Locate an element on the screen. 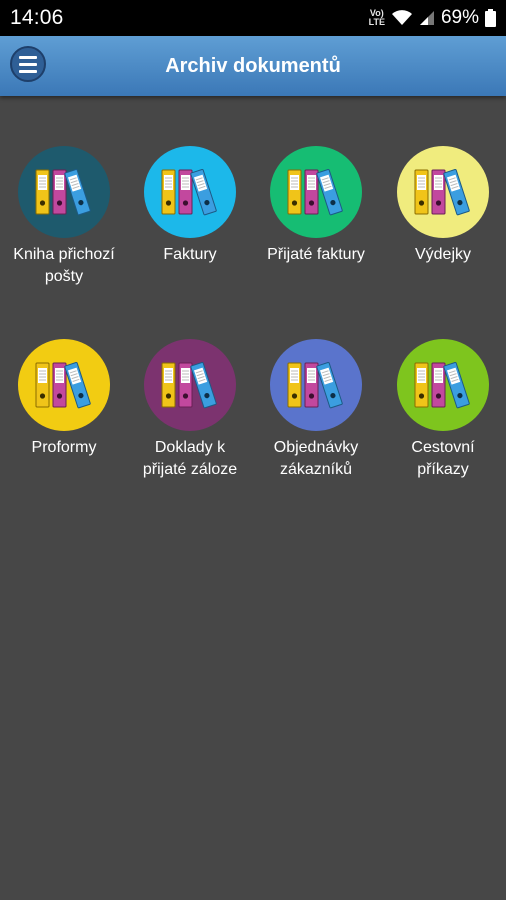 Image resolution: width=506 pixels, height=900 pixels. category-label: Objednávky zákazníků is located at coordinates (316, 458).